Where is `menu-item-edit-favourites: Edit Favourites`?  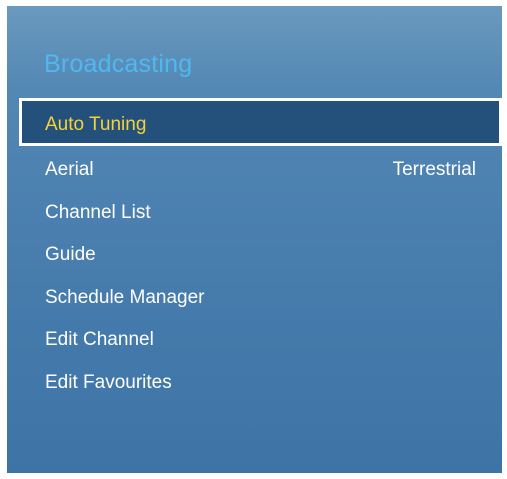
menu-item-edit-favourites: Edit Favourites is located at coordinates (260, 382).